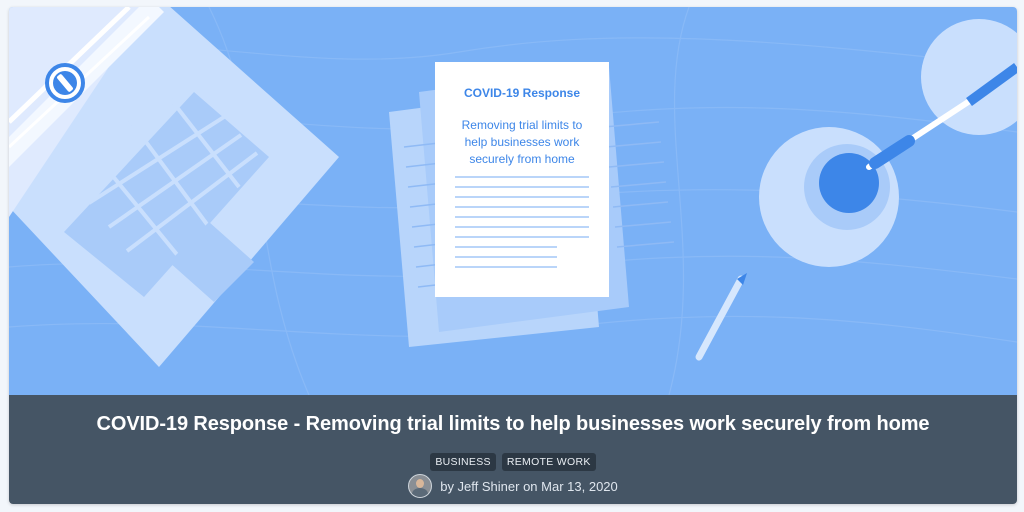 The image size is (1024, 512). I want to click on avatar-body, so click(420, 492).